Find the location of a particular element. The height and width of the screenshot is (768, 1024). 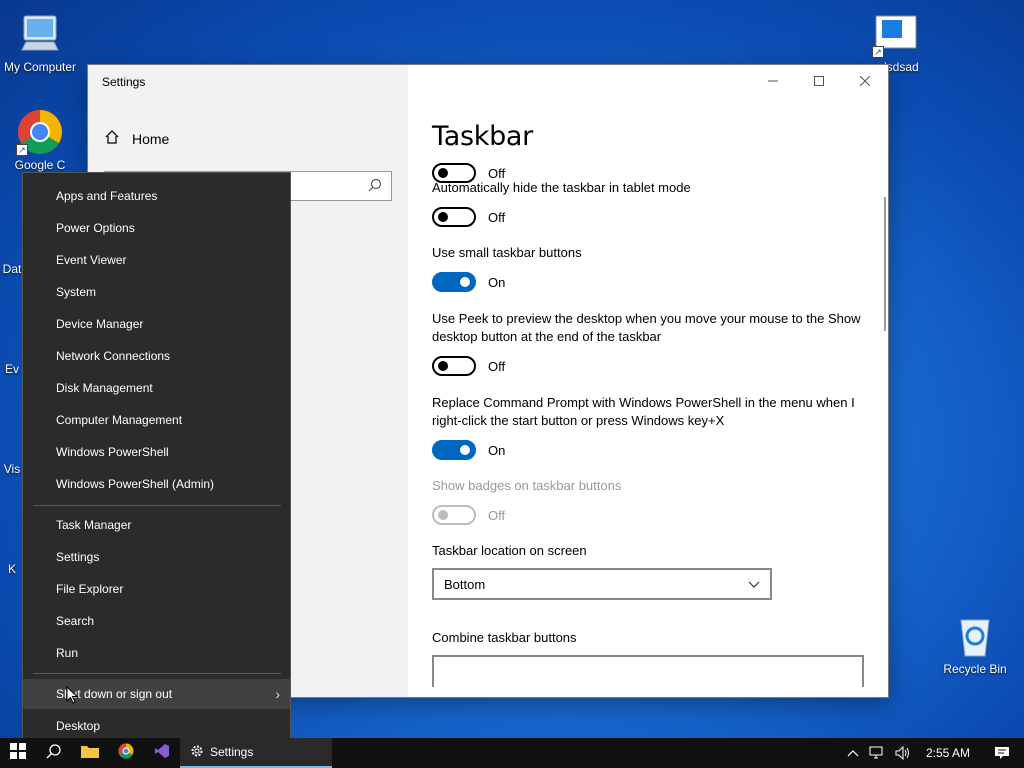

close-button is located at coordinates (865, 81).